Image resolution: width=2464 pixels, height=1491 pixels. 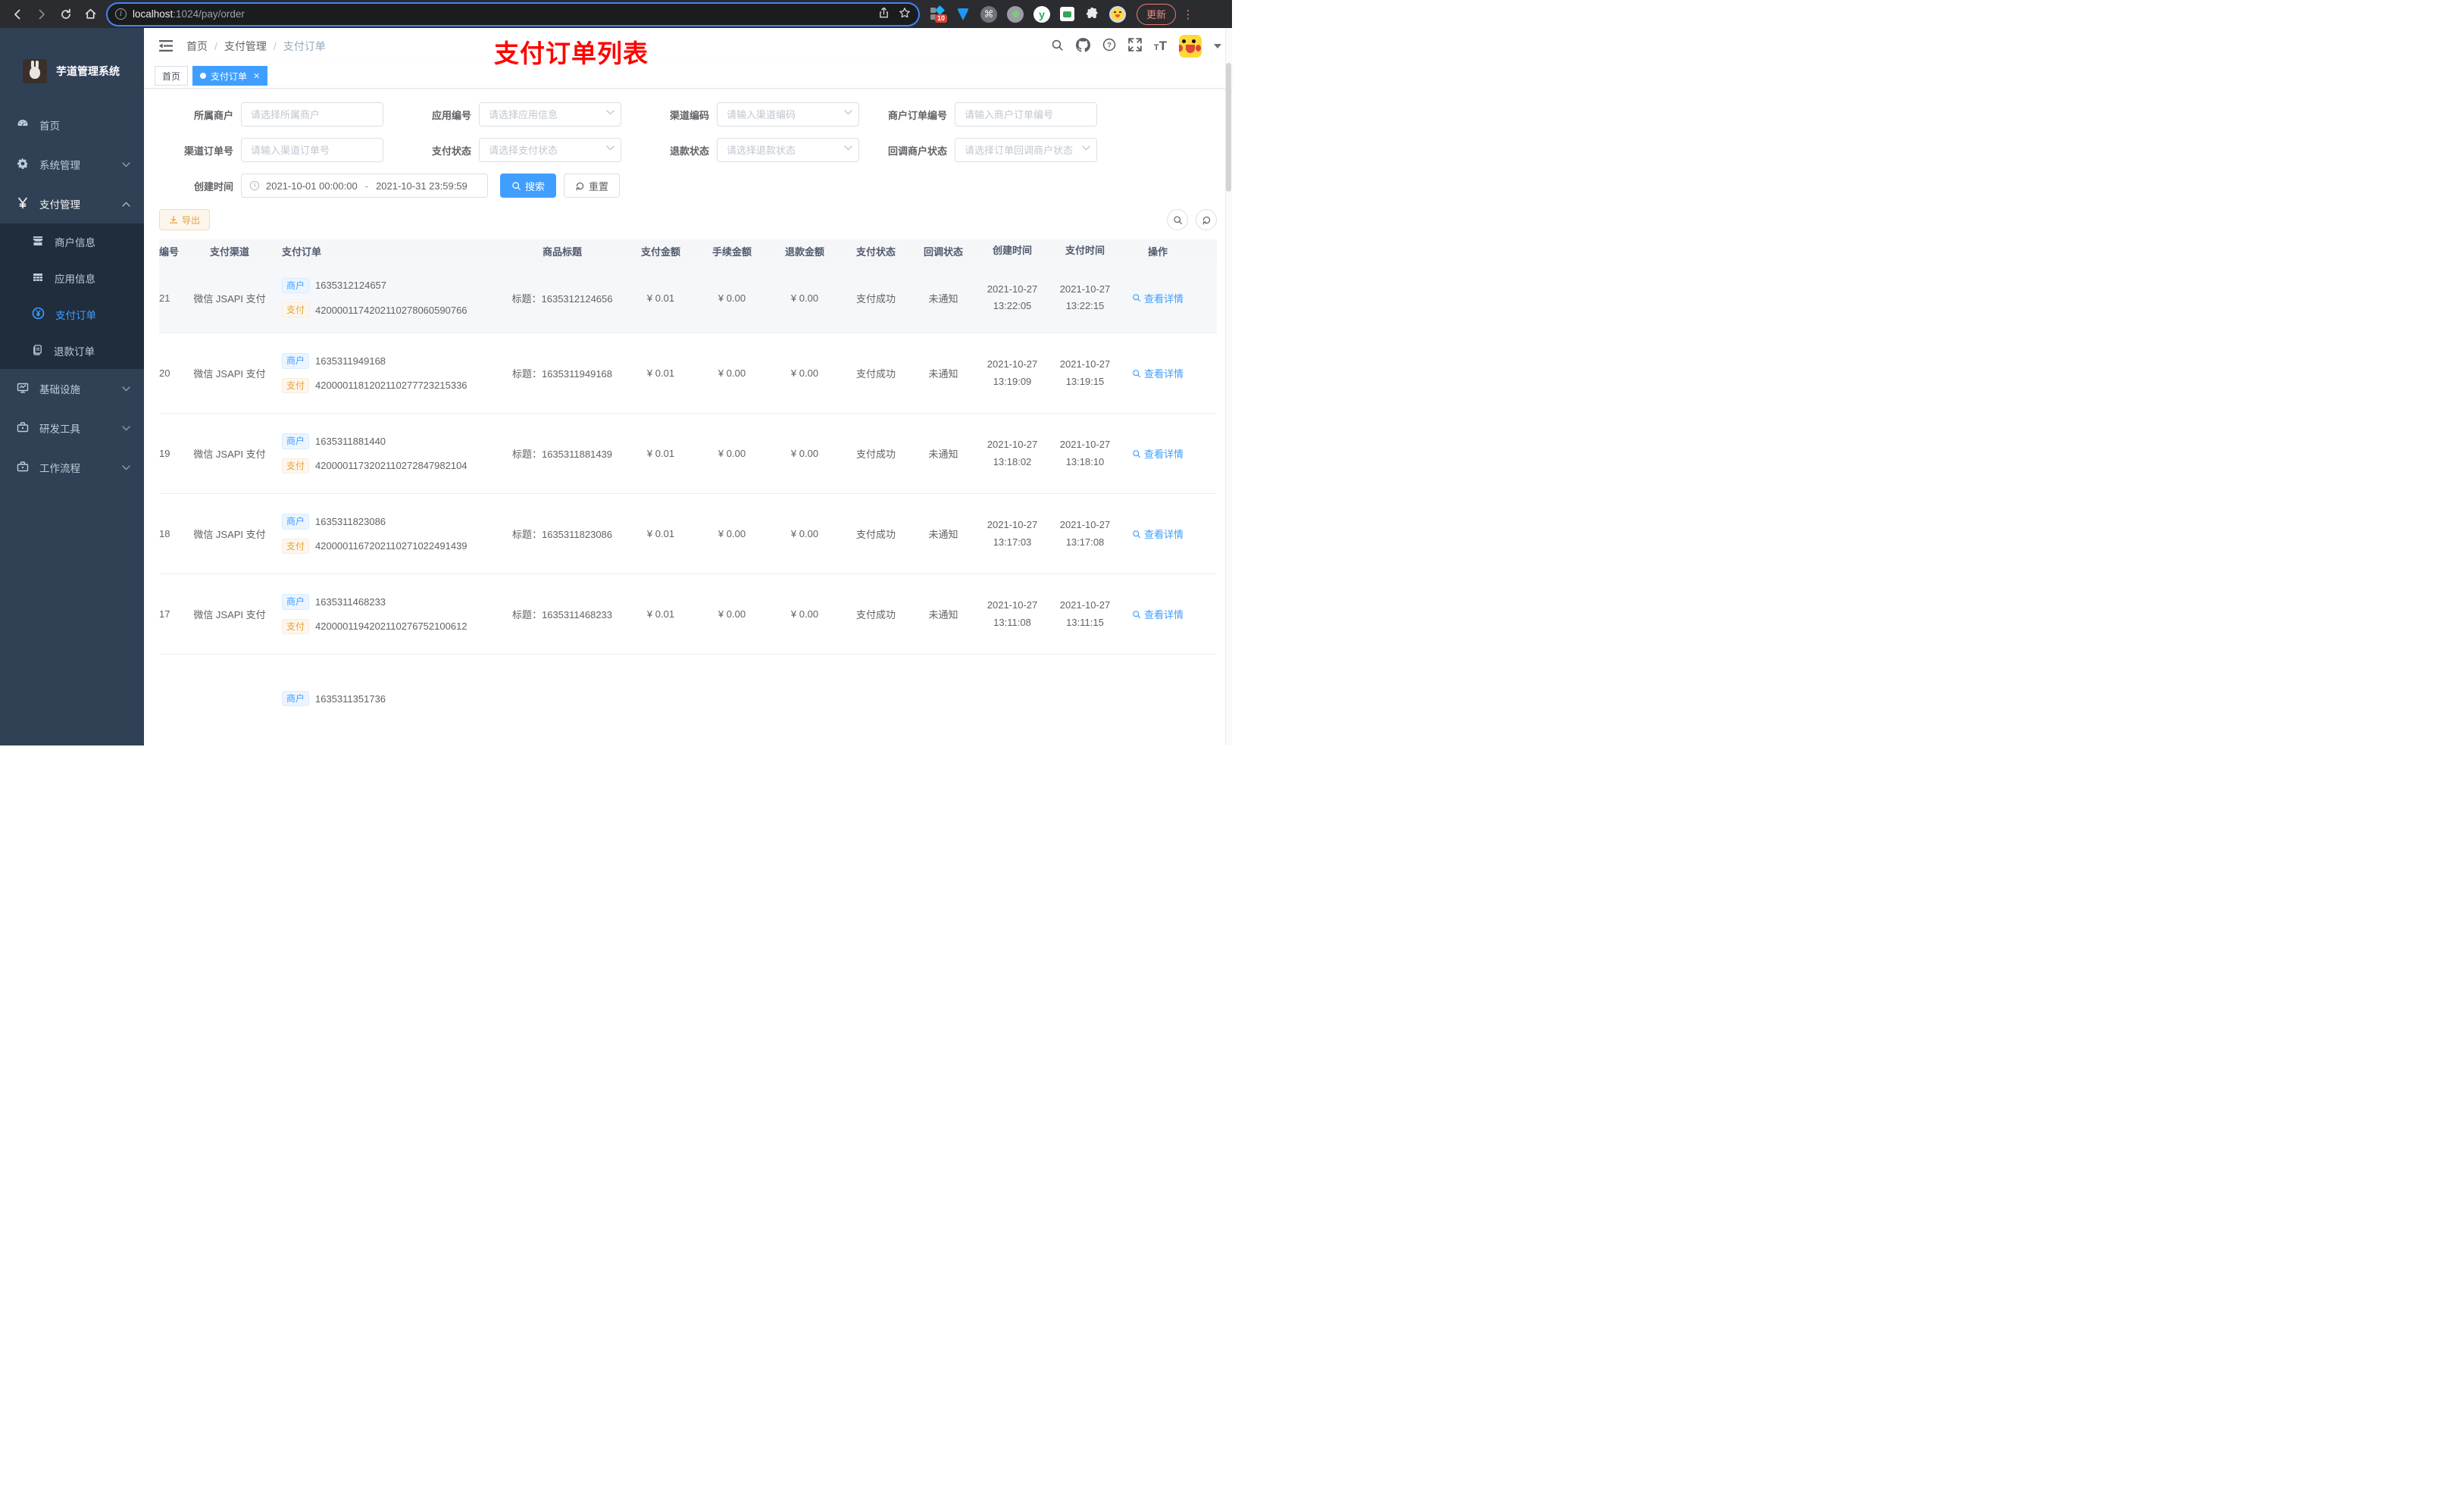 What do you see at coordinates (1117, 14) in the screenshot?
I see `extension-emoji-icon` at bounding box center [1117, 14].